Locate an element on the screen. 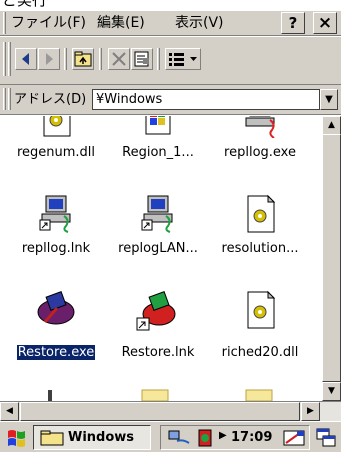  addressbar-grip is located at coordinates (4, 99).